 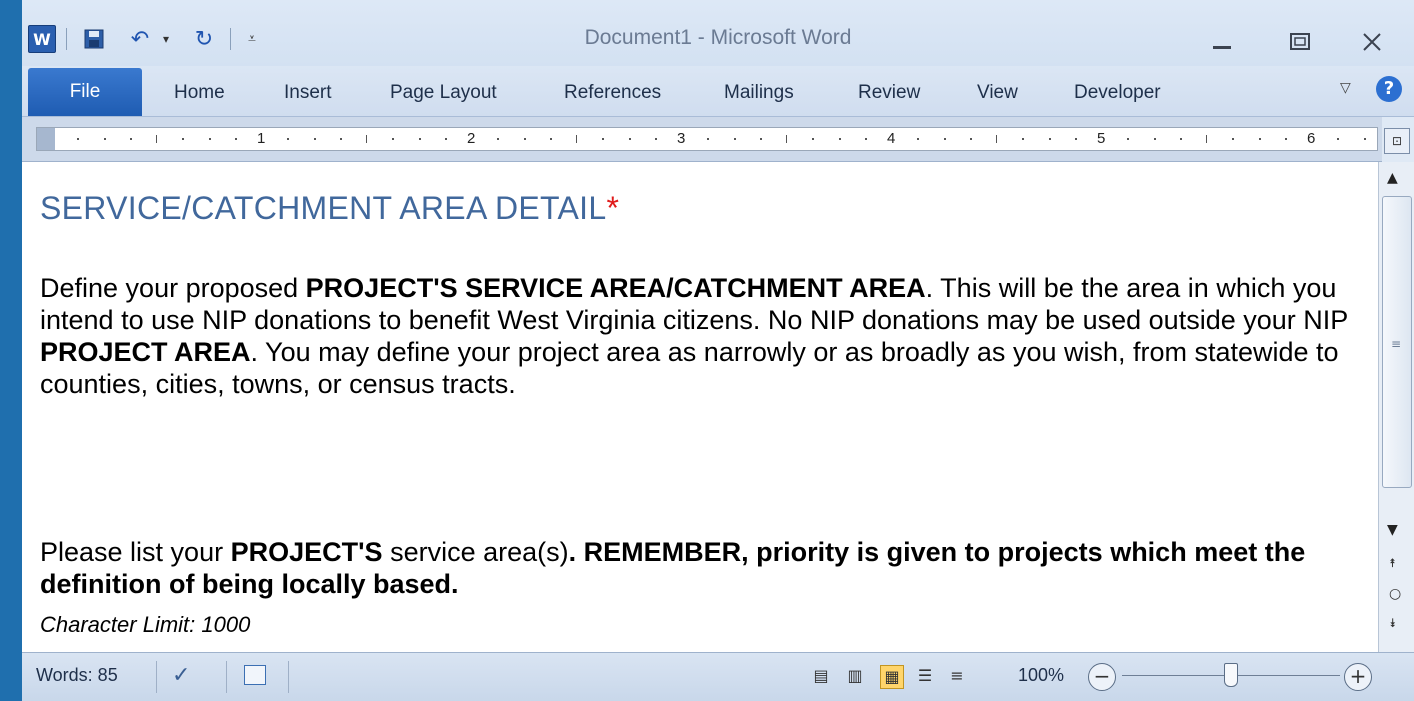 I want to click on ruler-strip: 1 2 3 4 5 6, so click(x=707, y=139).